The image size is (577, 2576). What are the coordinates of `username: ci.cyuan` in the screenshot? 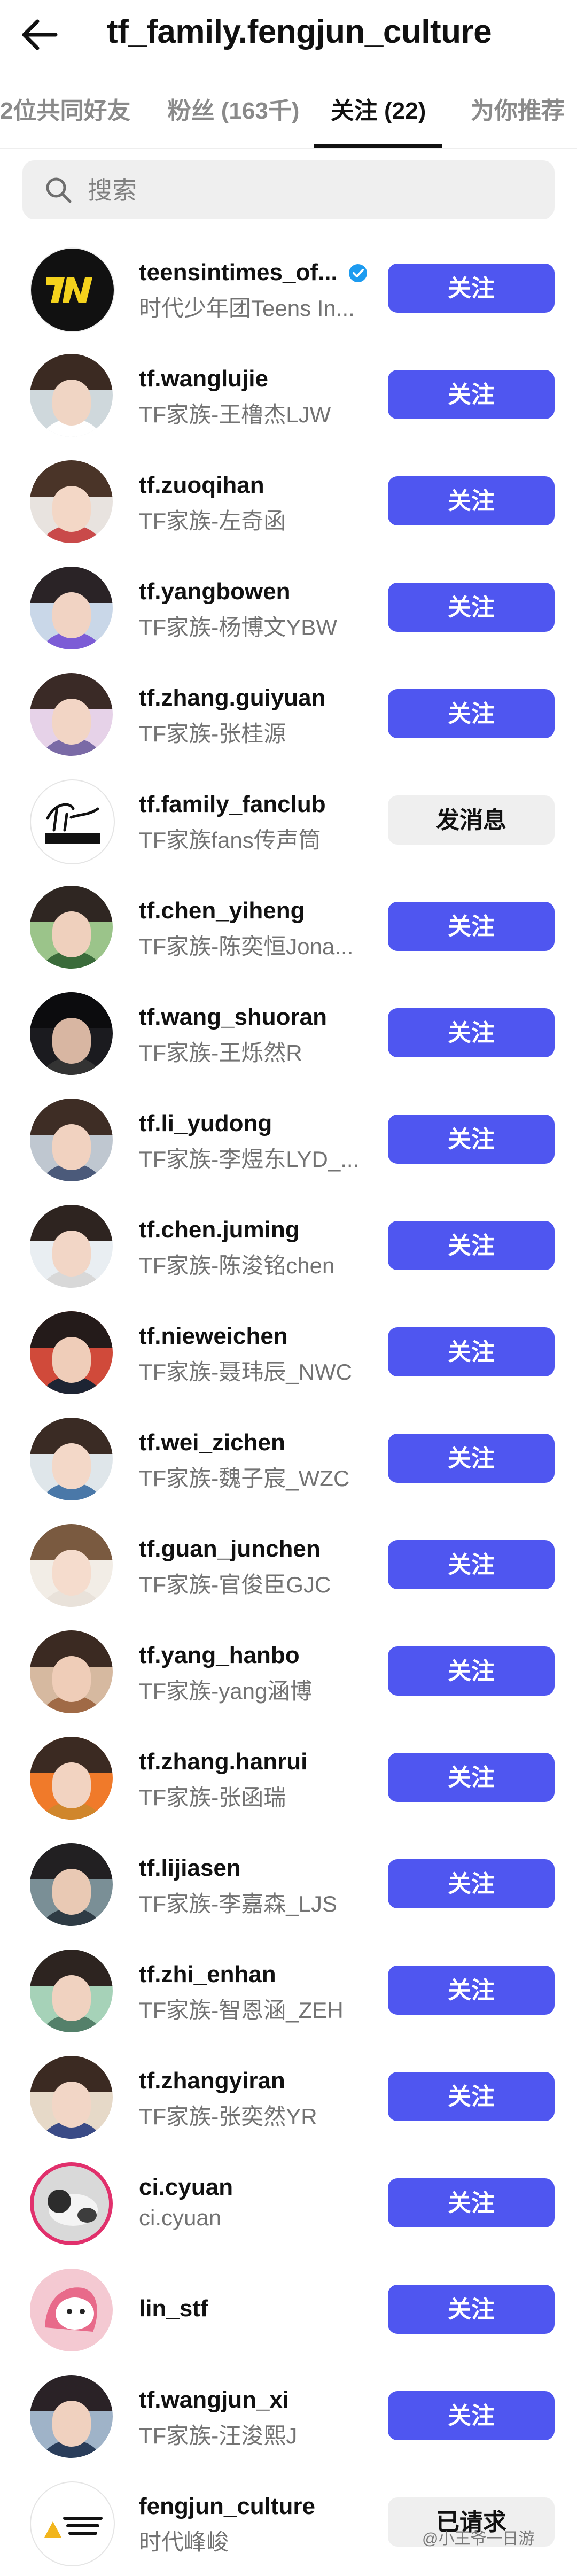 It's located at (186, 2187).